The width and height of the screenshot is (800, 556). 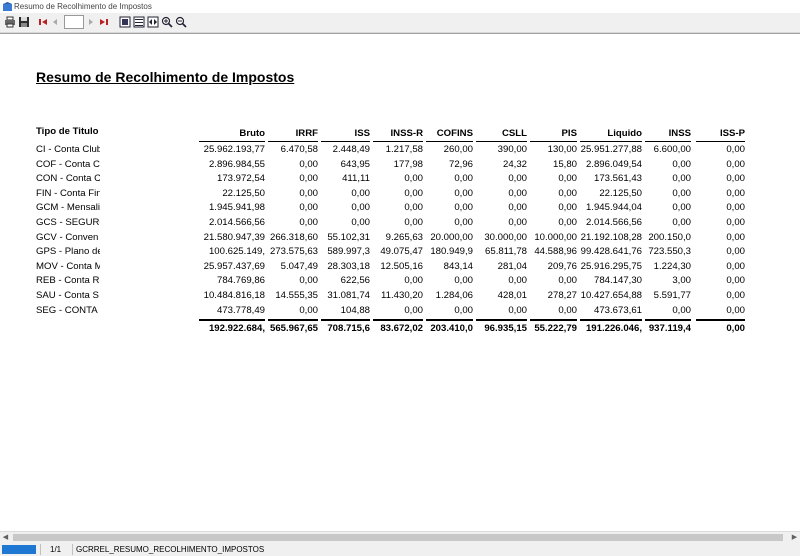 I want to click on table-cell: 21.192.108,28, so click(x=611, y=237).